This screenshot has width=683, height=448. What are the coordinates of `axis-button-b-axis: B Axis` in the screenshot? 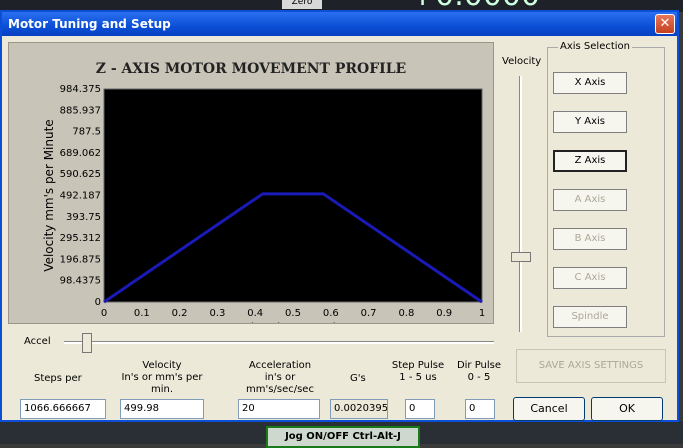 It's located at (590, 239).